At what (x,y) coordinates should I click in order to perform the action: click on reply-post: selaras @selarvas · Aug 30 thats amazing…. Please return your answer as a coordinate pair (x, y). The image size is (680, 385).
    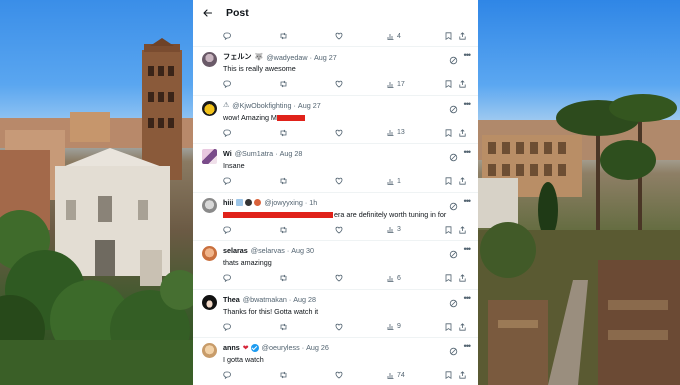
    Looking at the image, I should click on (335, 265).